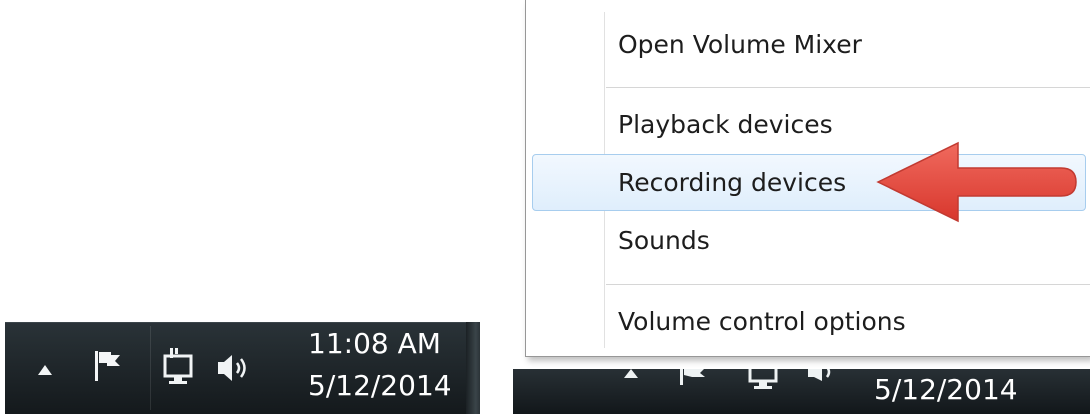 The width and height of the screenshot is (1090, 414). What do you see at coordinates (762, 322) in the screenshot?
I see `menu-item-volume-control-options: Volume control options` at bounding box center [762, 322].